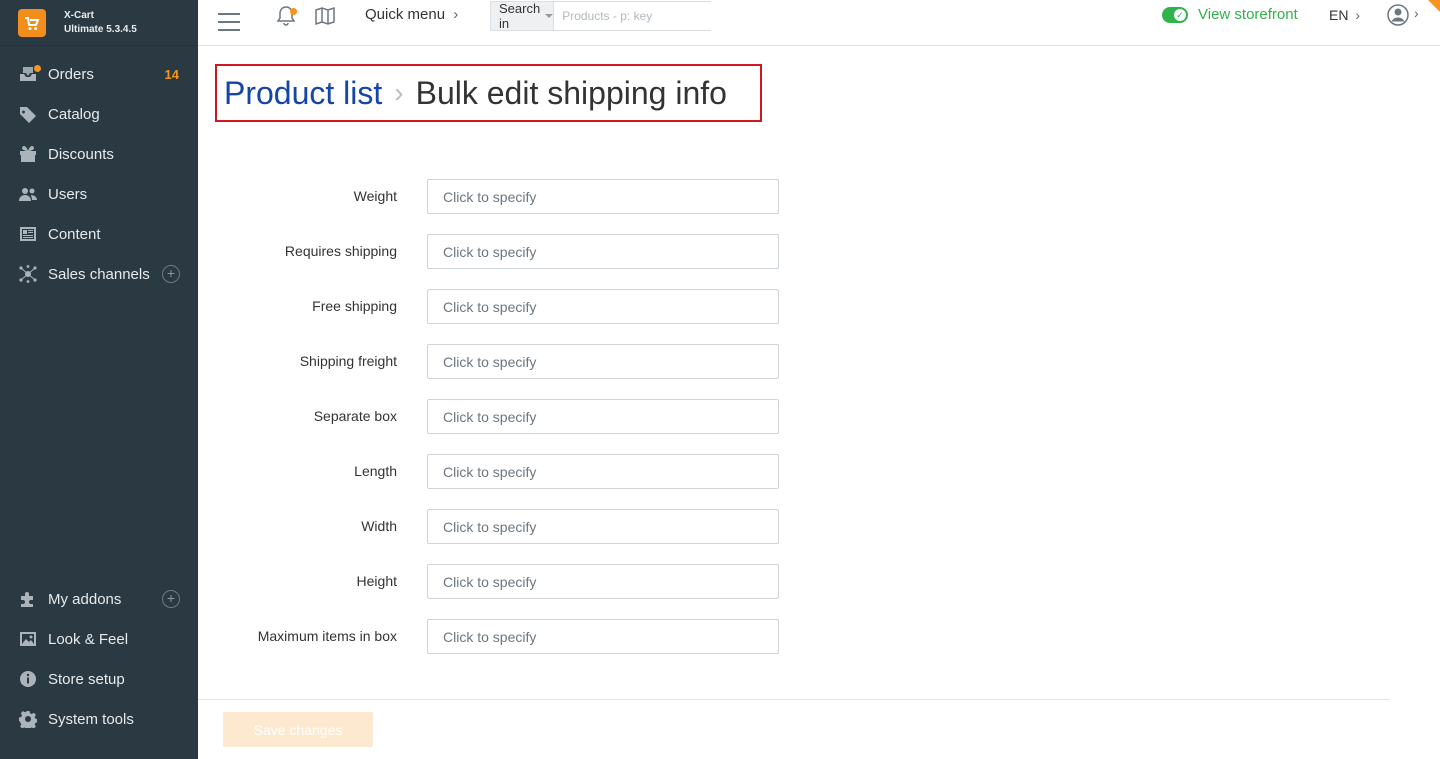 This screenshot has width=1440, height=759. Describe the element at coordinates (71, 74) in the screenshot. I see `sidebar-item-label: Orders` at that location.